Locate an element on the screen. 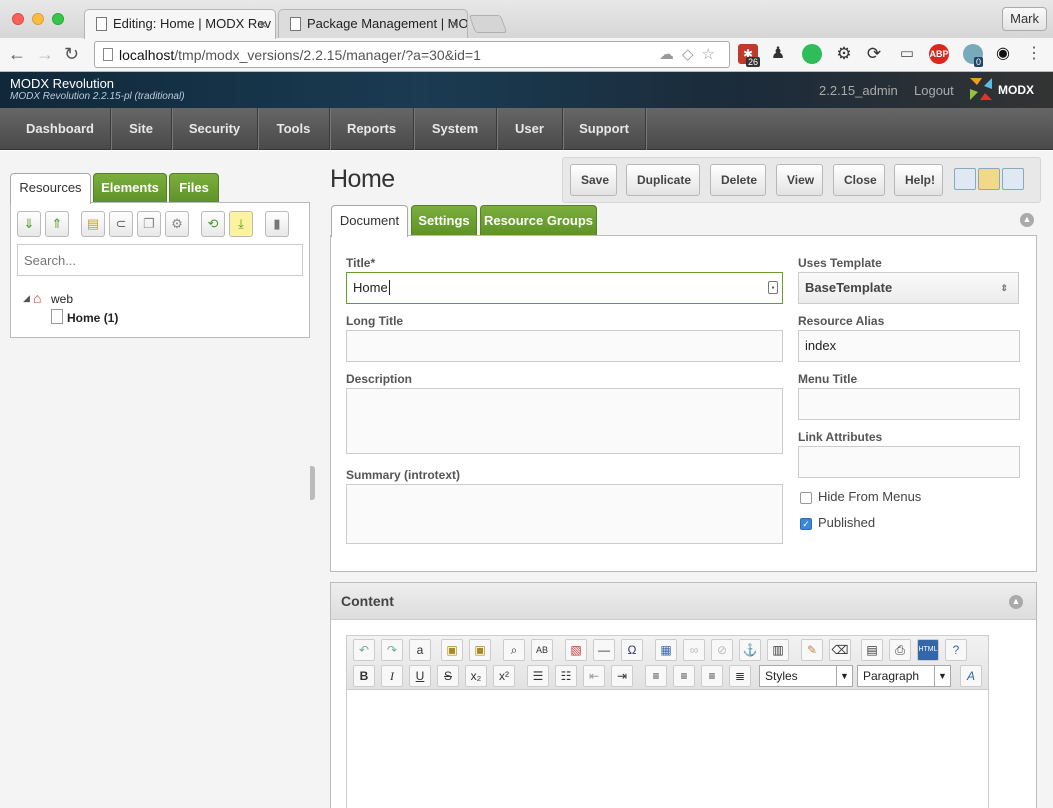 Image resolution: width=1053 pixels, height=808 pixels. minimize-window-button is located at coordinates (38, 19).